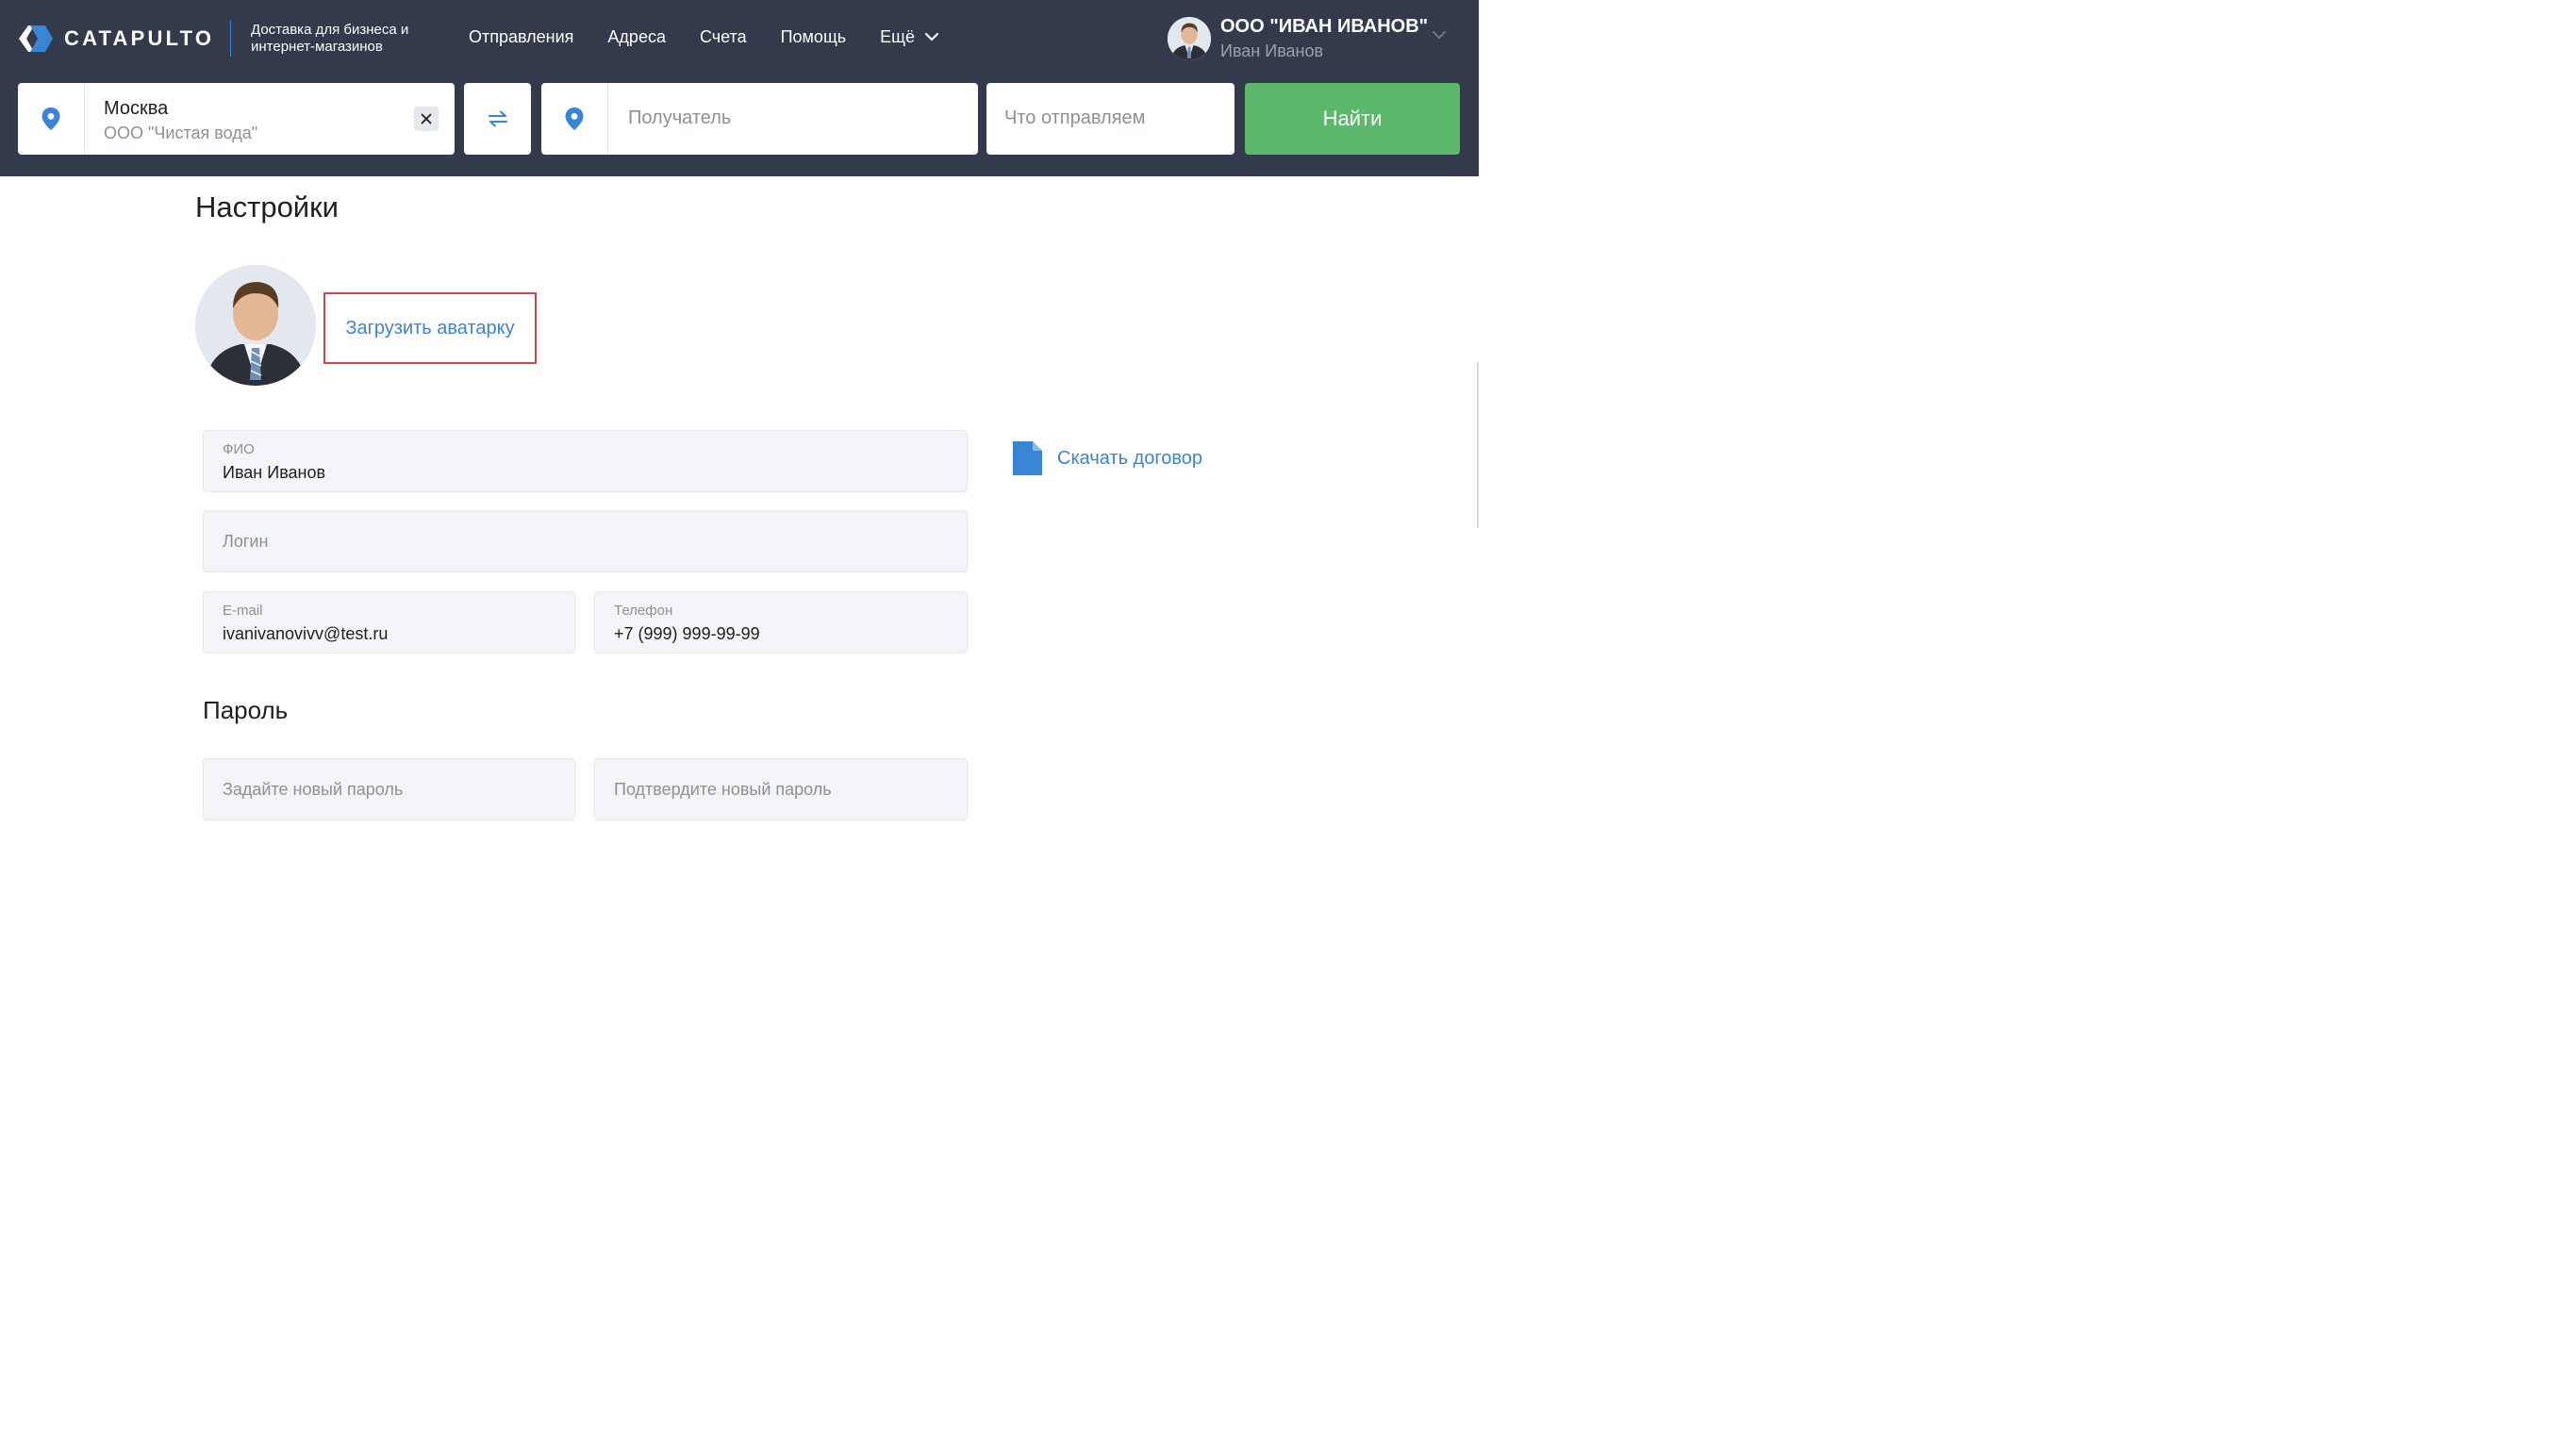 The image size is (2552, 1456). I want to click on user-info: ООО "ИВАН ИВАНОВ" Иван Иванов, so click(1324, 39).